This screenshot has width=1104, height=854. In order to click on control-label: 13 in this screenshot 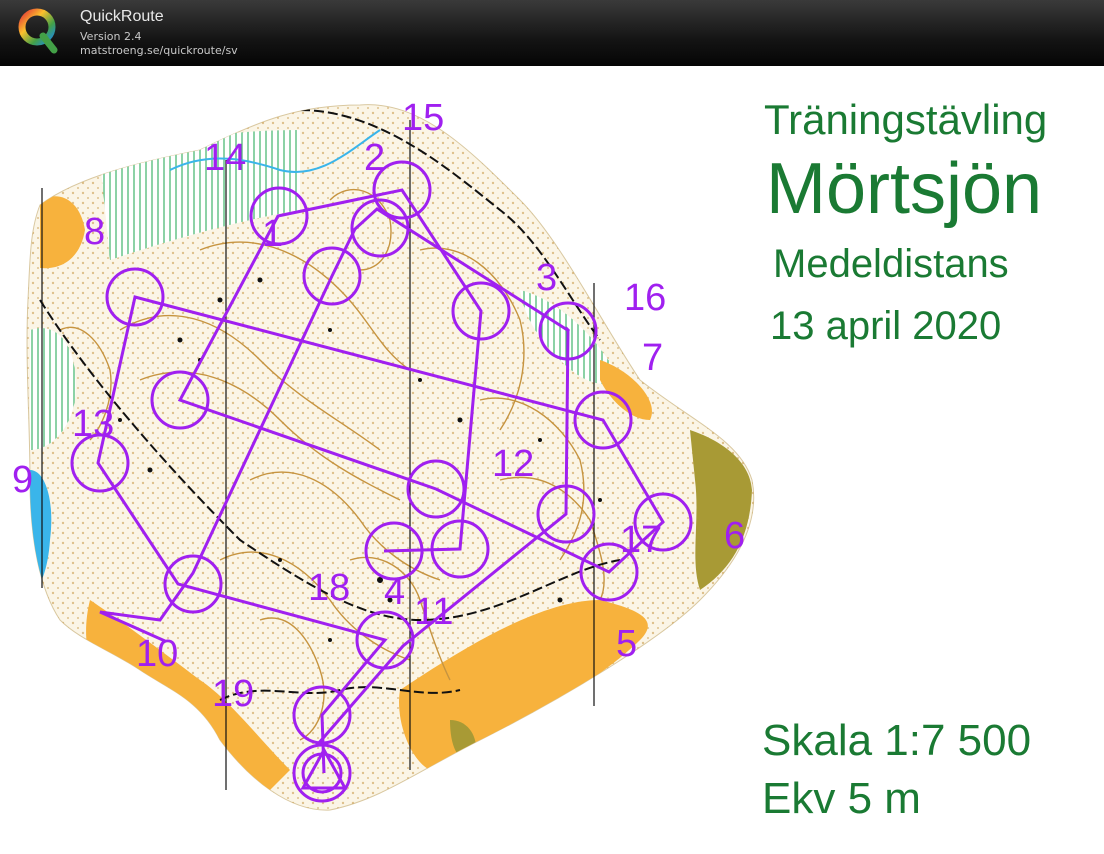, I will do `click(93, 424)`.